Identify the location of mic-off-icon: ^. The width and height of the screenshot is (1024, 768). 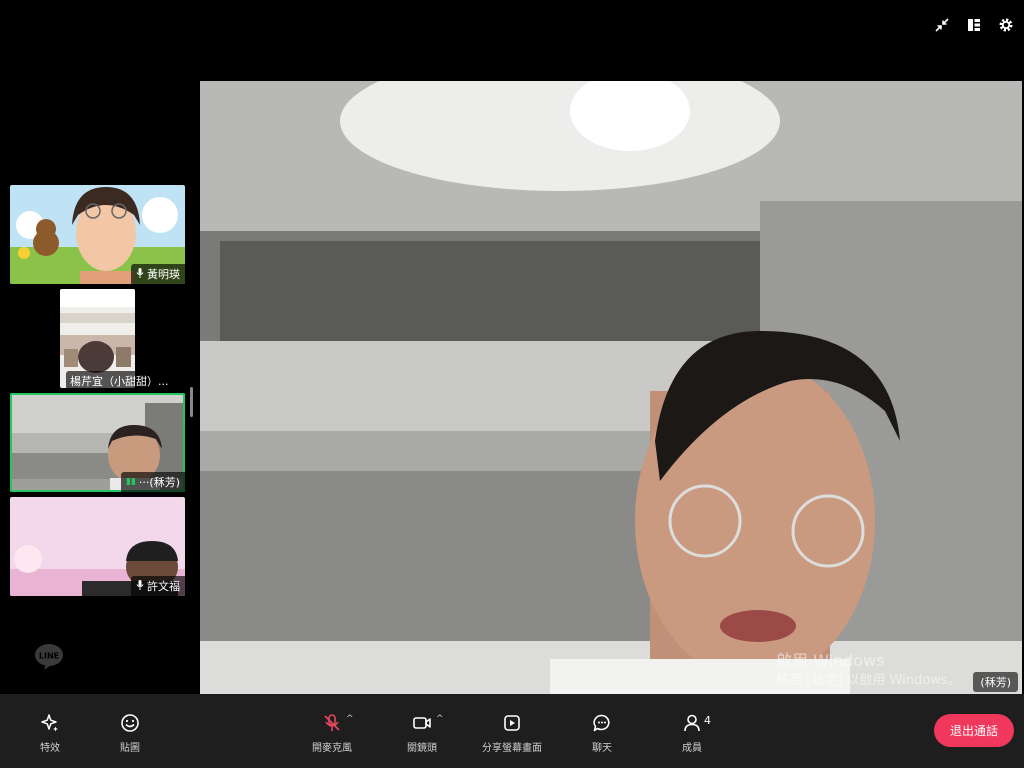
(338, 723).